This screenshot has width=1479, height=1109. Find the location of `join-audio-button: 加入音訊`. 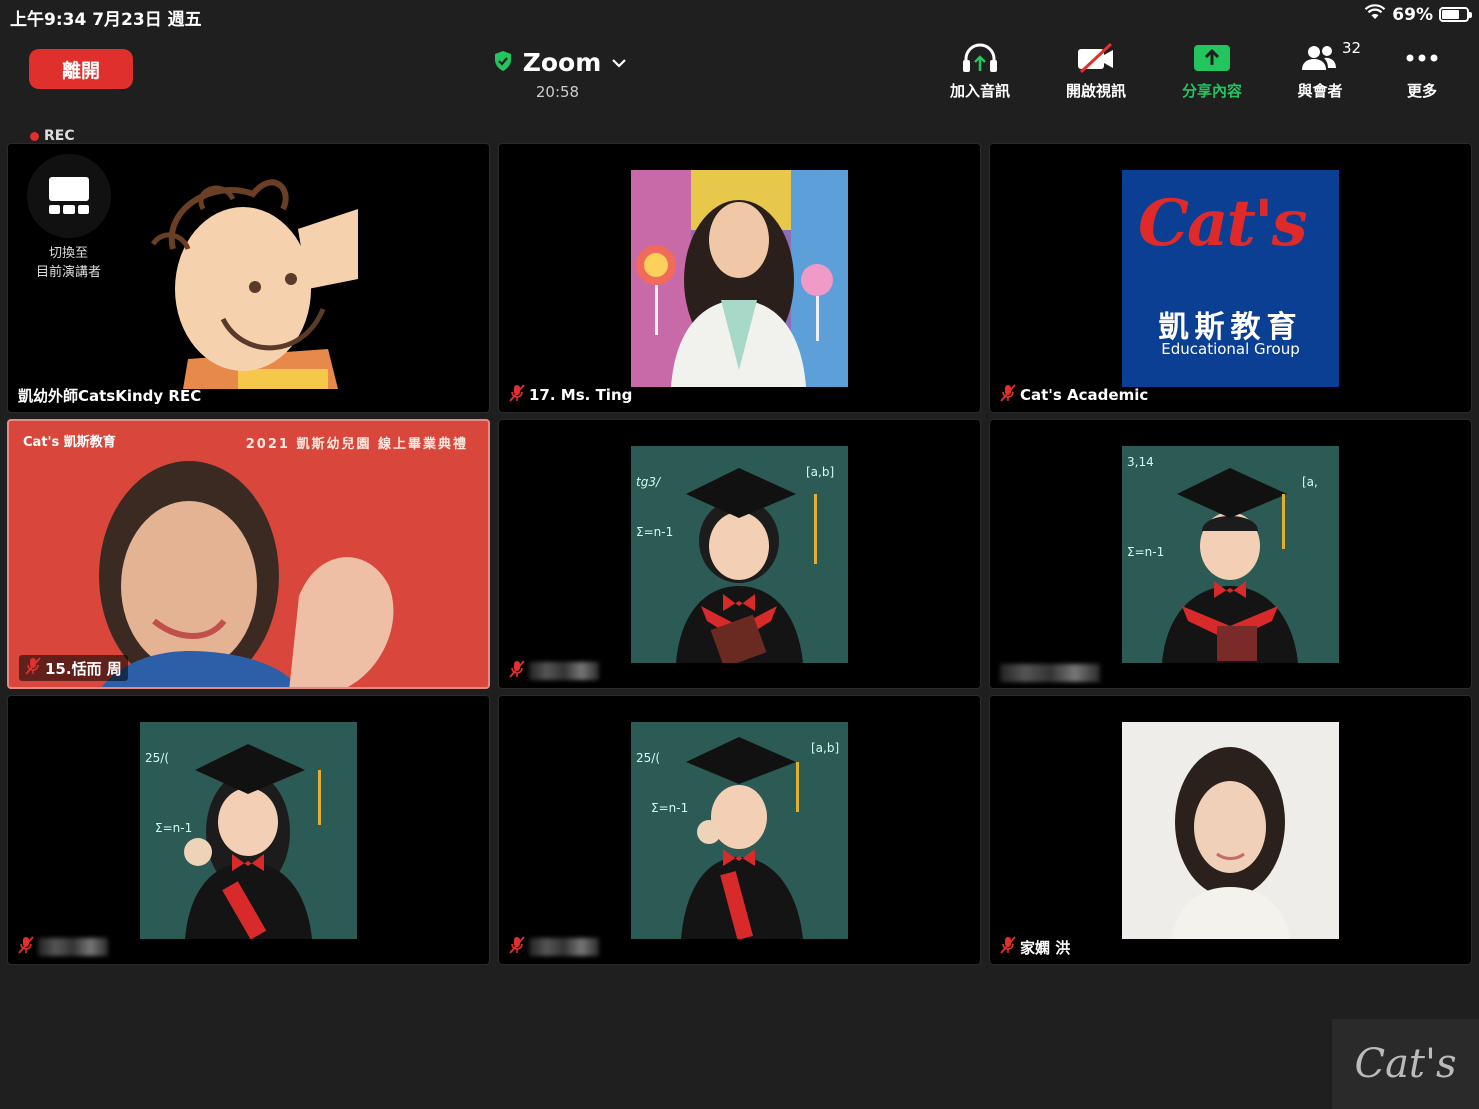

join-audio-button: 加入音訊 is located at coordinates (980, 70).